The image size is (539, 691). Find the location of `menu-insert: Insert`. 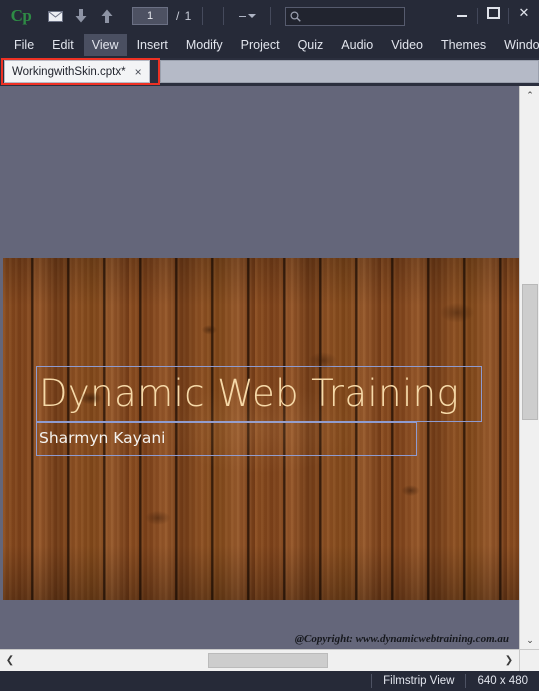

menu-insert: Insert is located at coordinates (152, 45).